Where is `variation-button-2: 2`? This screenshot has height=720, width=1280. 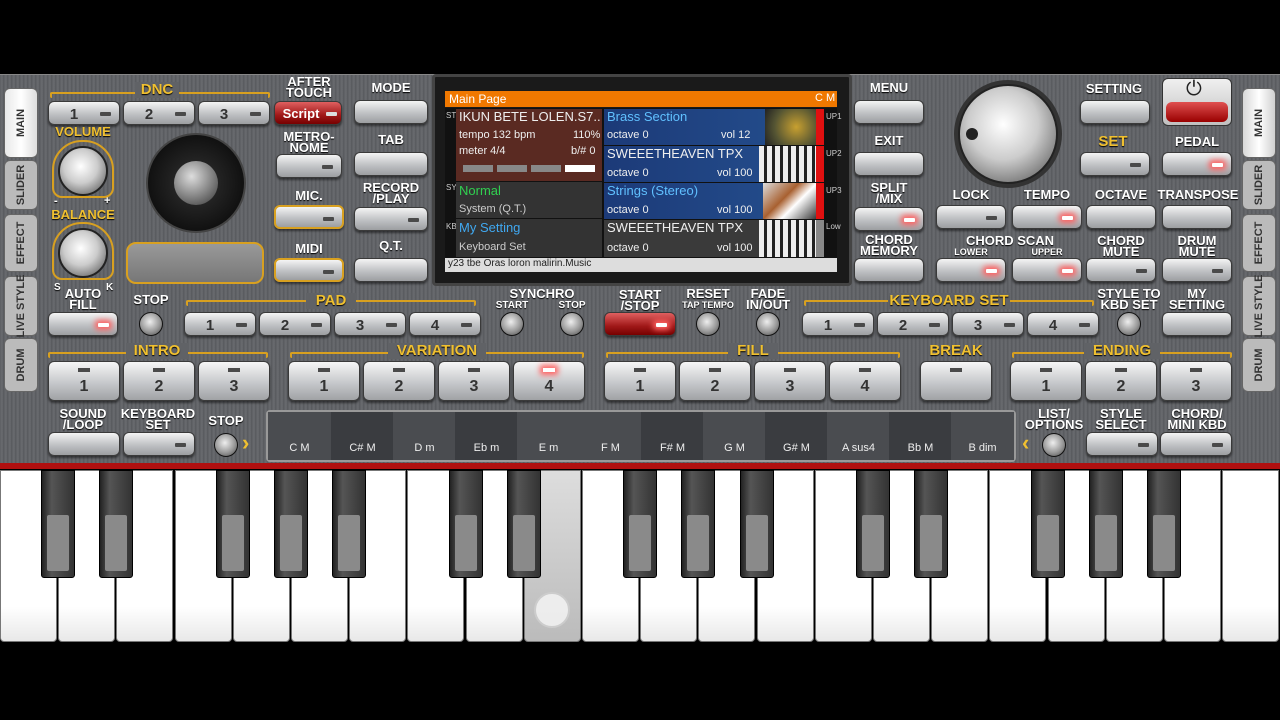
variation-button-2: 2 is located at coordinates (399, 381).